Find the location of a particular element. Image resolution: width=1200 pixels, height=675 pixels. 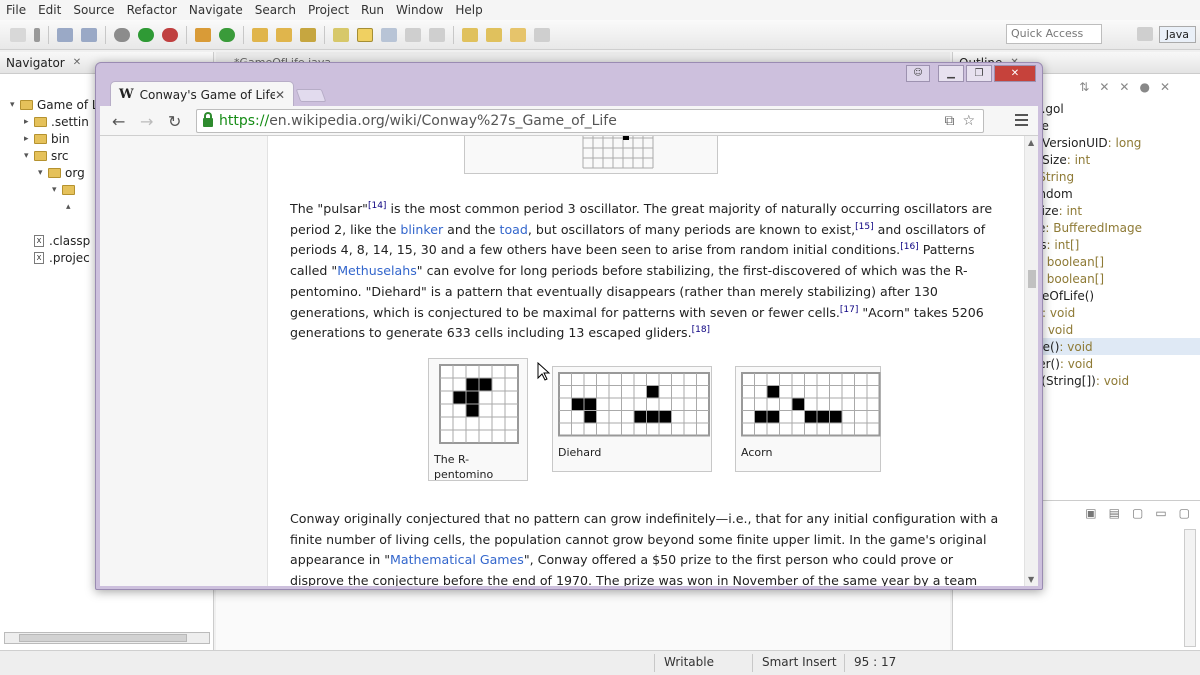

menu-item-edit: Edit is located at coordinates (49, 10).